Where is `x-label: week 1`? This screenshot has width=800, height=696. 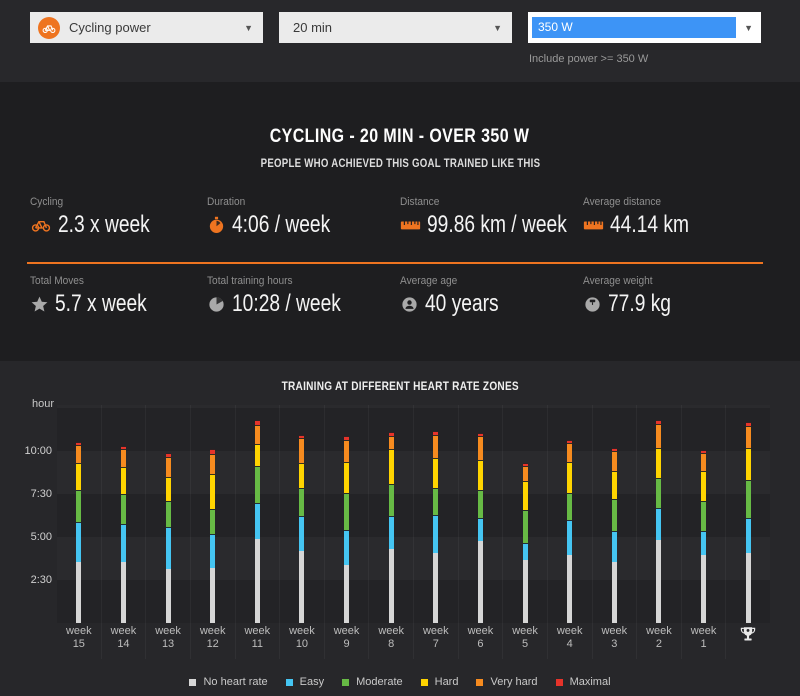
x-label: week 1 is located at coordinates (703, 637).